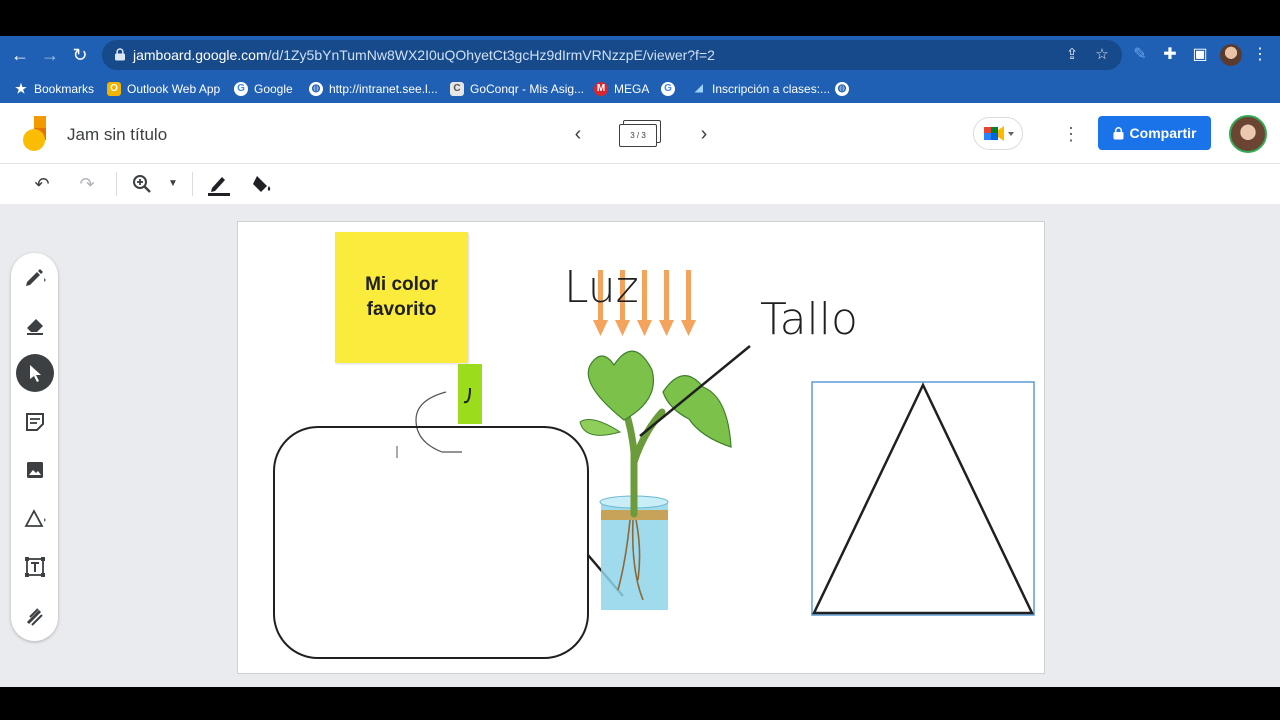 This screenshot has width=1280, height=720. I want to click on bucket-glyph, so click(262, 184).